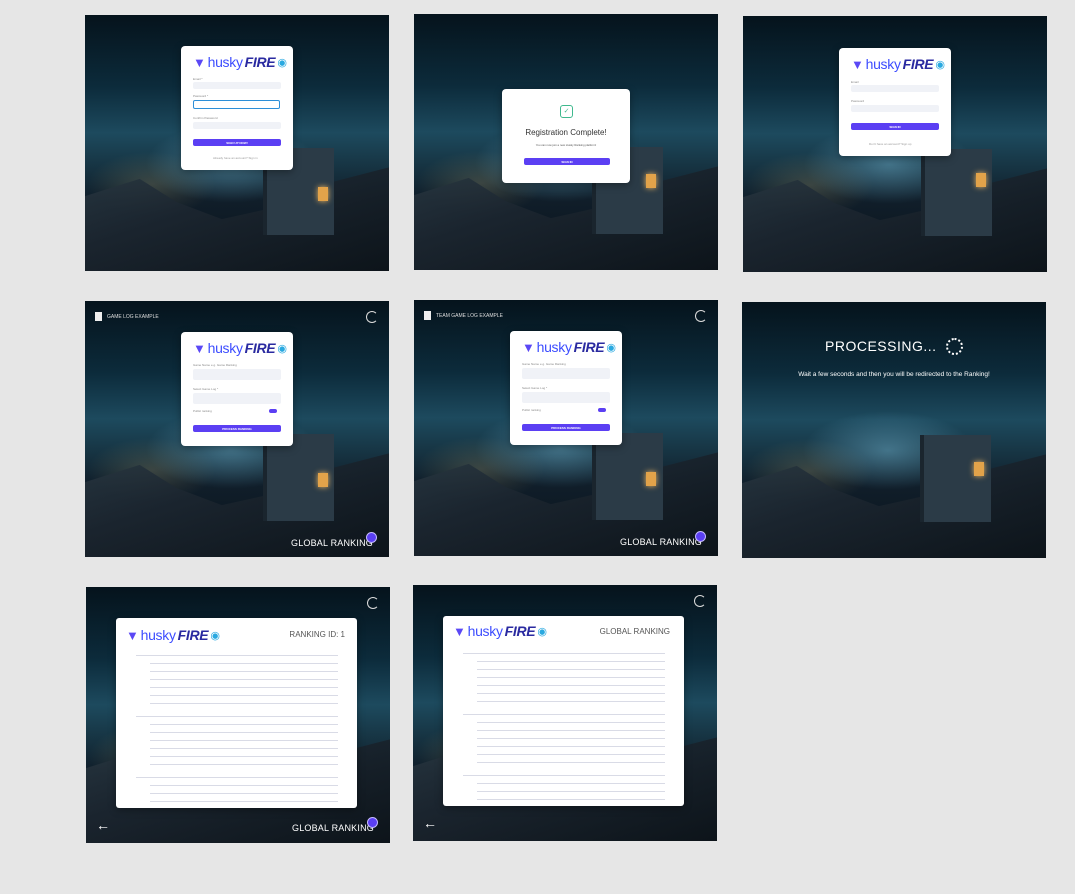 This screenshot has height=894, width=1075. What do you see at coordinates (235, 158) in the screenshot?
I see `signin-link: Already have an account? Sign in` at bounding box center [235, 158].